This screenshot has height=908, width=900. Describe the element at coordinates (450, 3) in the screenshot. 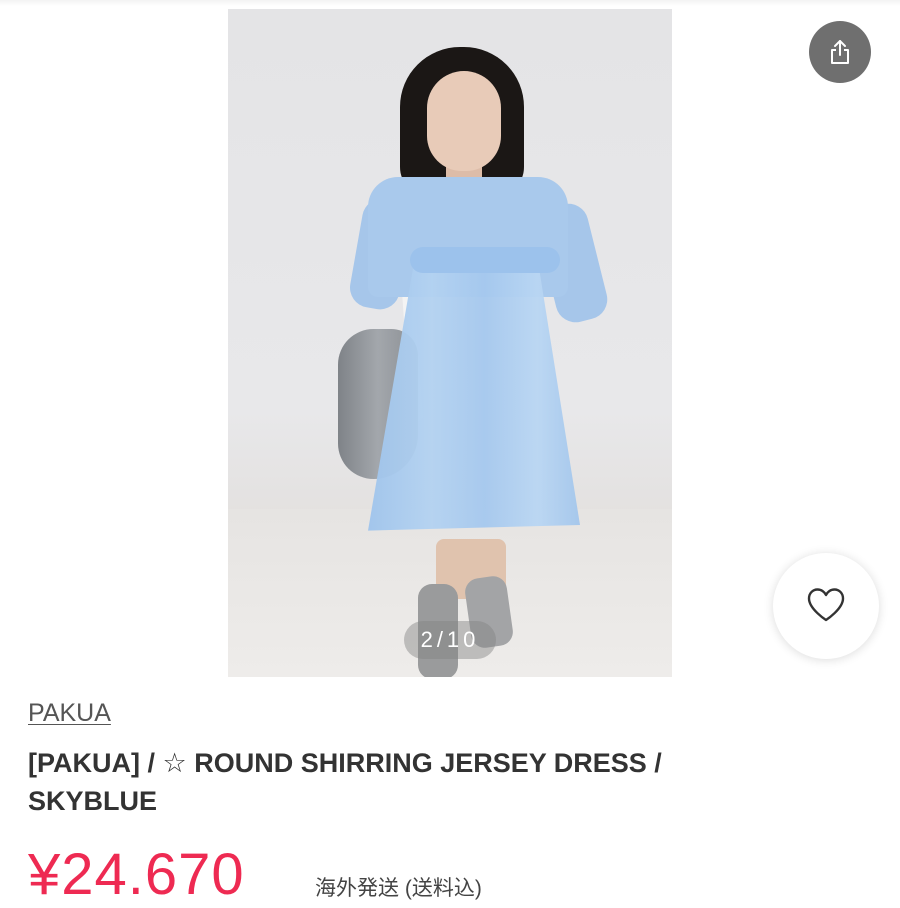

I see `top-divider` at that location.